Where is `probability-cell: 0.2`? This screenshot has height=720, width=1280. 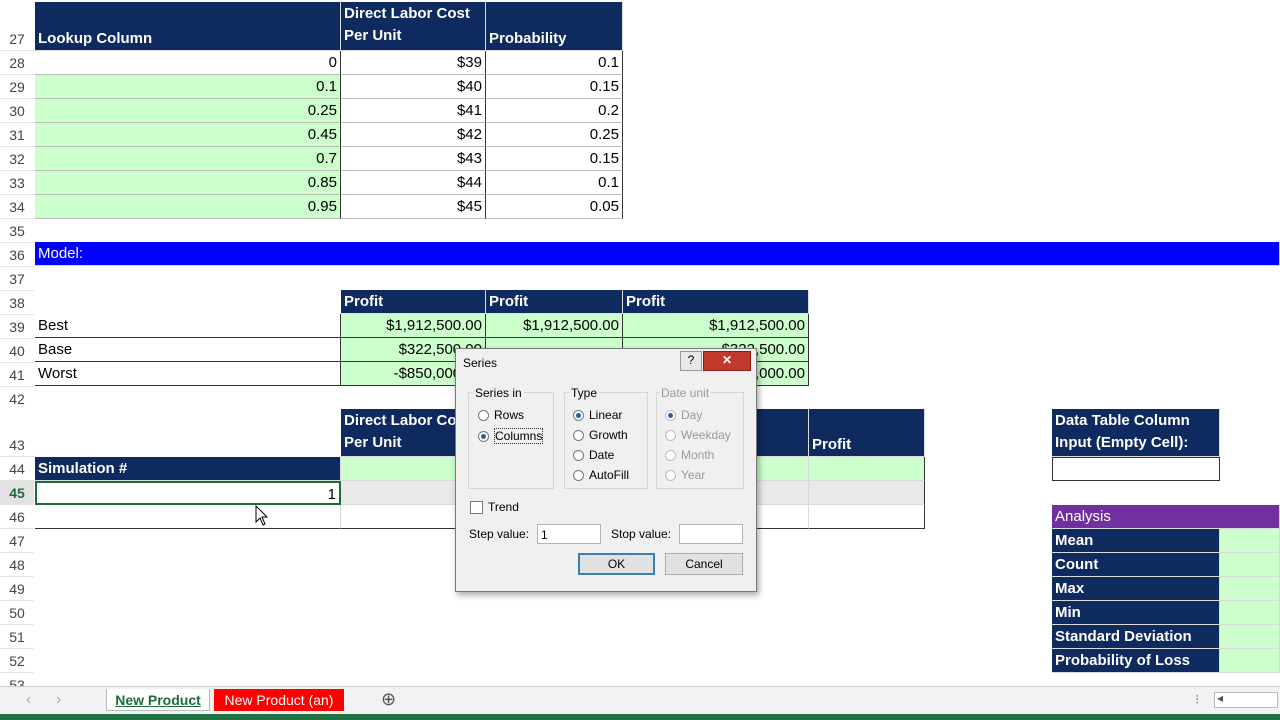 probability-cell: 0.2 is located at coordinates (554, 111).